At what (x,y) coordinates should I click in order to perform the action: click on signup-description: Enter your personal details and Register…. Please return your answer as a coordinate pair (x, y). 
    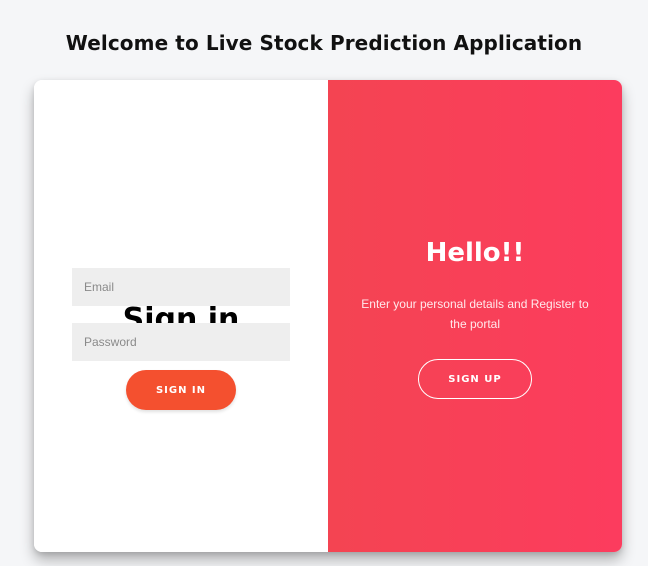
    Looking at the image, I should click on (475, 314).